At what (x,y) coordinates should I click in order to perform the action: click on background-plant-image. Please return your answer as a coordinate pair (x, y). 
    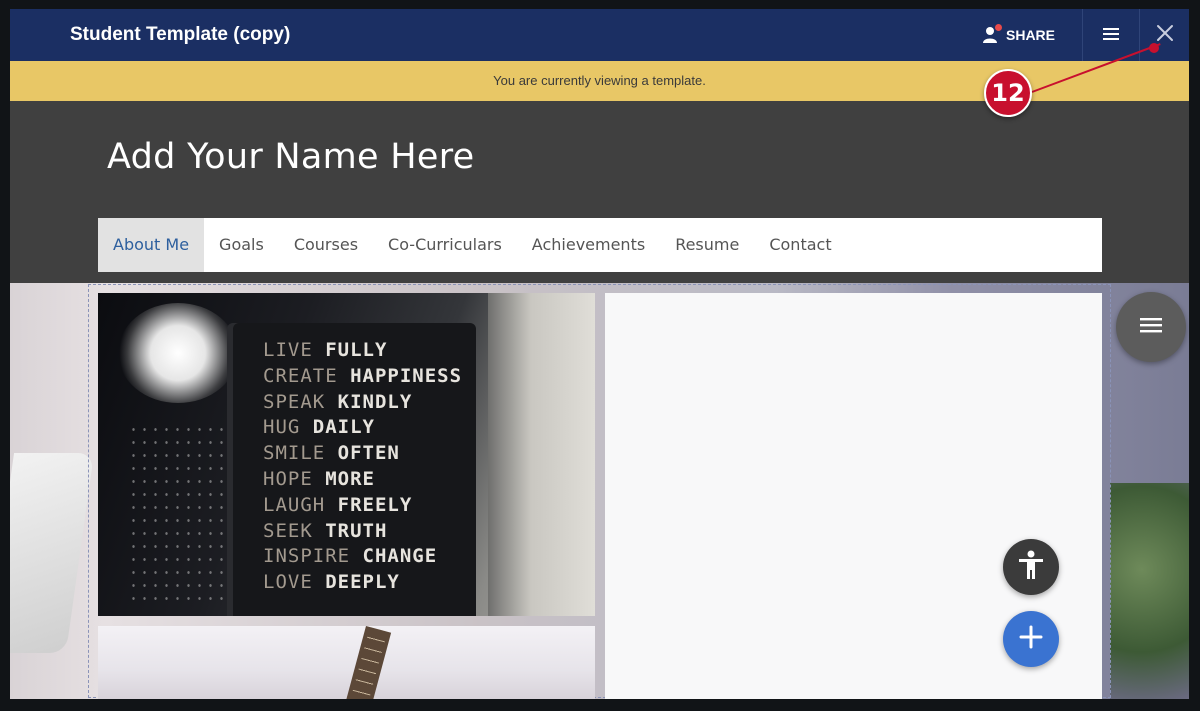
    Looking at the image, I should click on (1149, 591).